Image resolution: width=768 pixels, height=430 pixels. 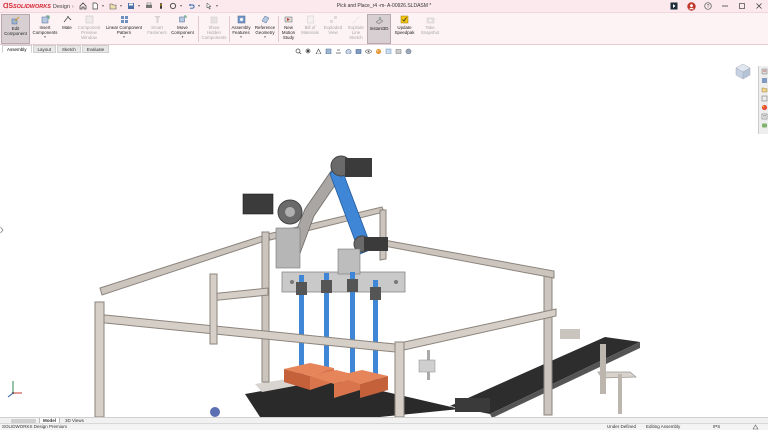 What do you see at coordinates (663, 427) in the screenshot?
I see `status-editing: Editing Assembly` at bounding box center [663, 427].